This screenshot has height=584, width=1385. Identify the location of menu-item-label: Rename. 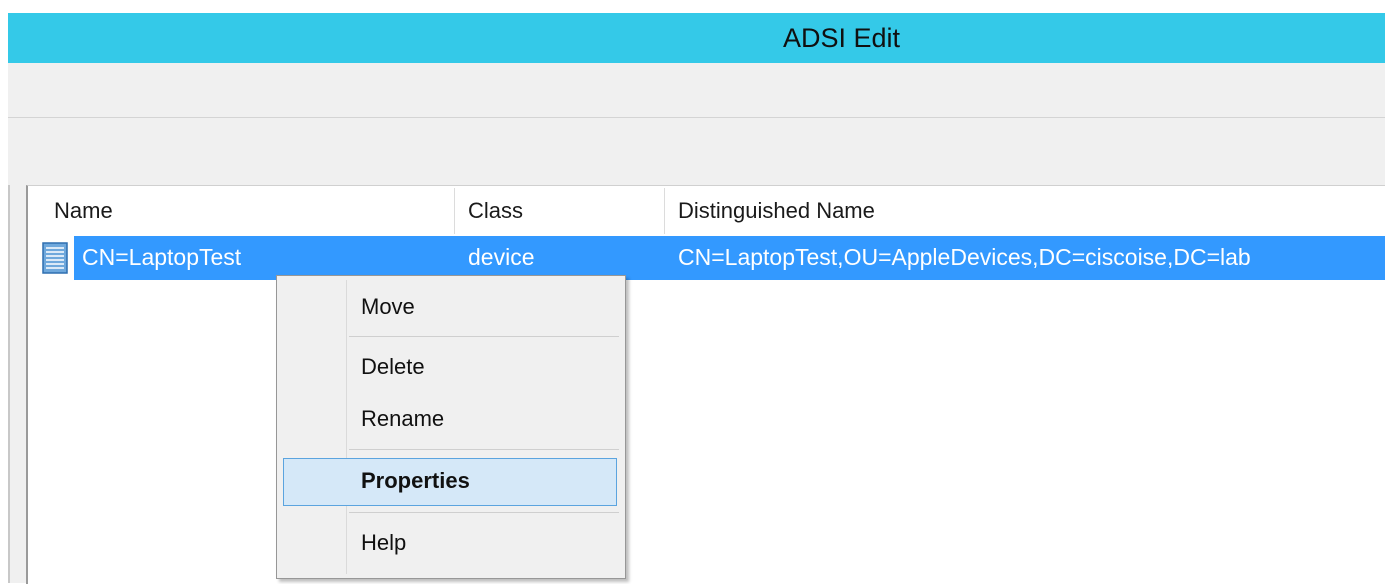
(403, 418).